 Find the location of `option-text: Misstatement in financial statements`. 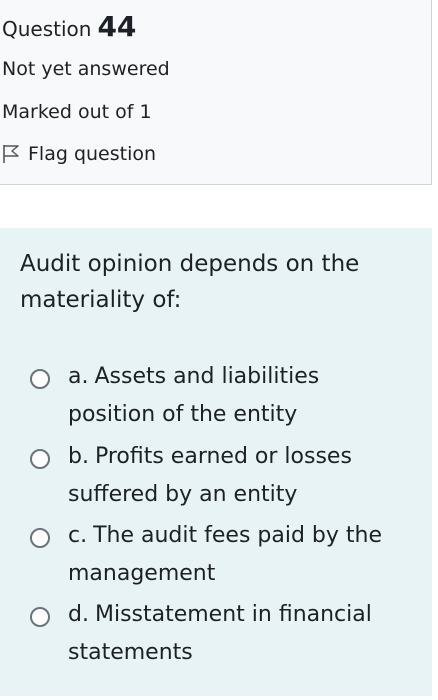

option-text: Misstatement in financial statements is located at coordinates (220, 633).